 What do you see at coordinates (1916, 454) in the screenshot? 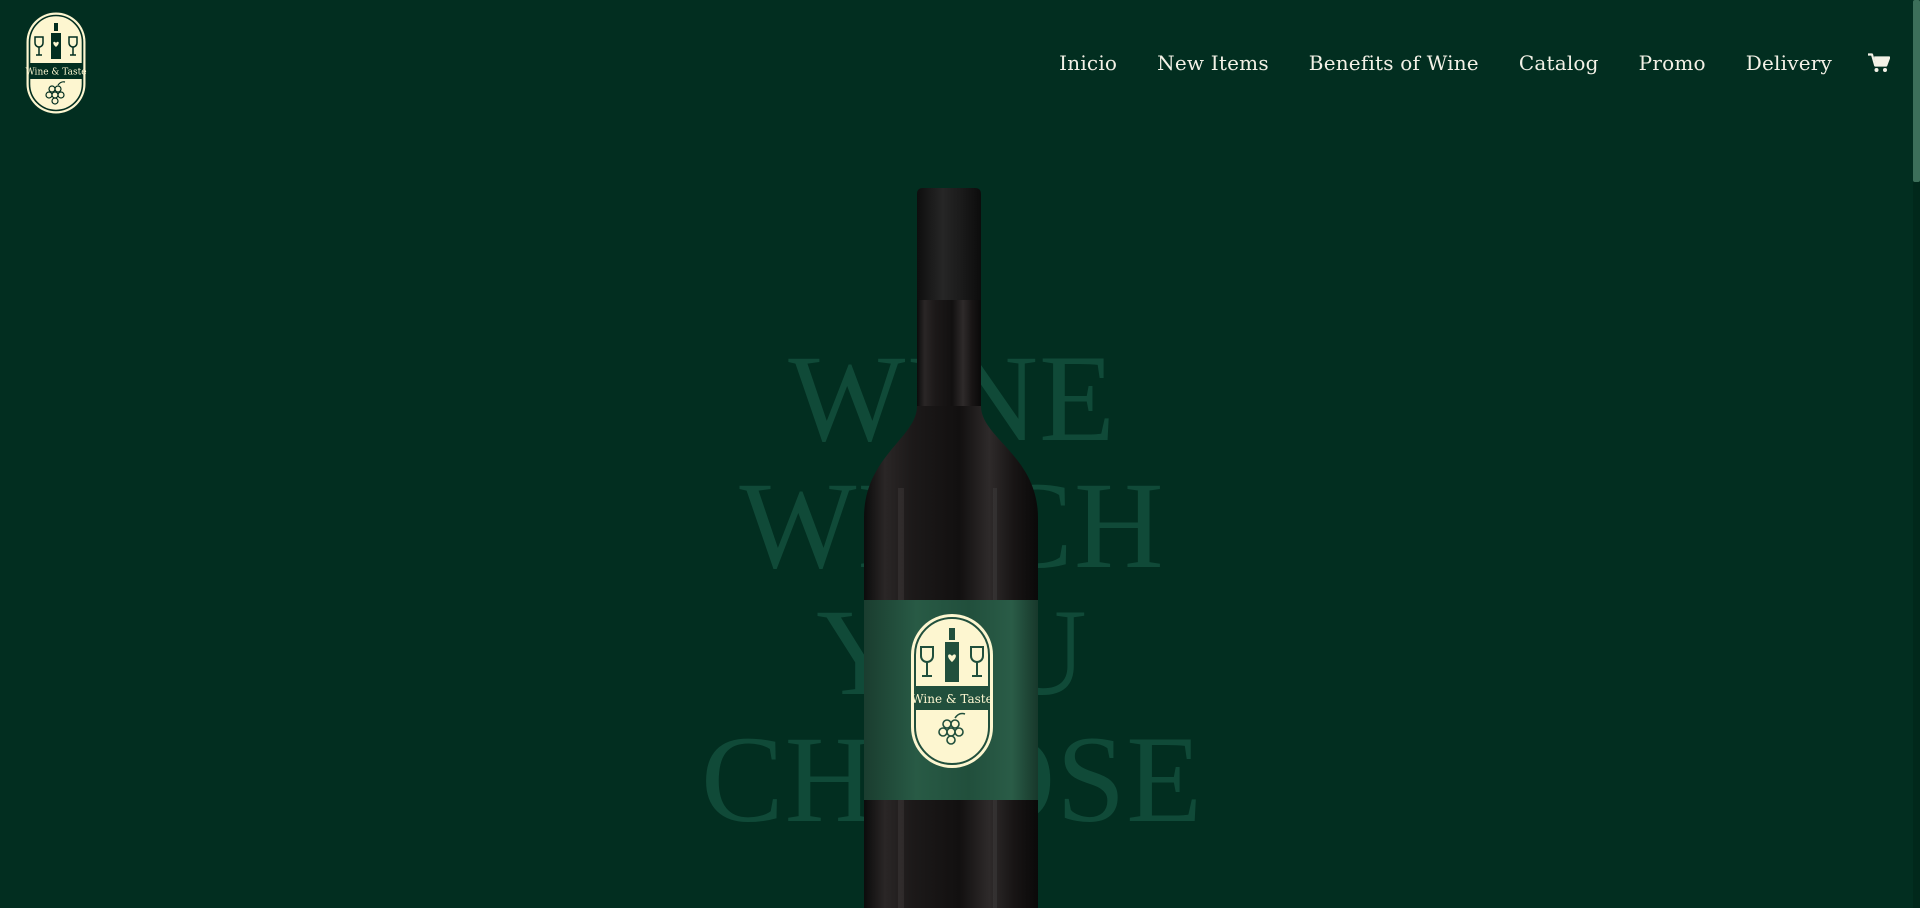
I see `page-scrollbar` at bounding box center [1916, 454].